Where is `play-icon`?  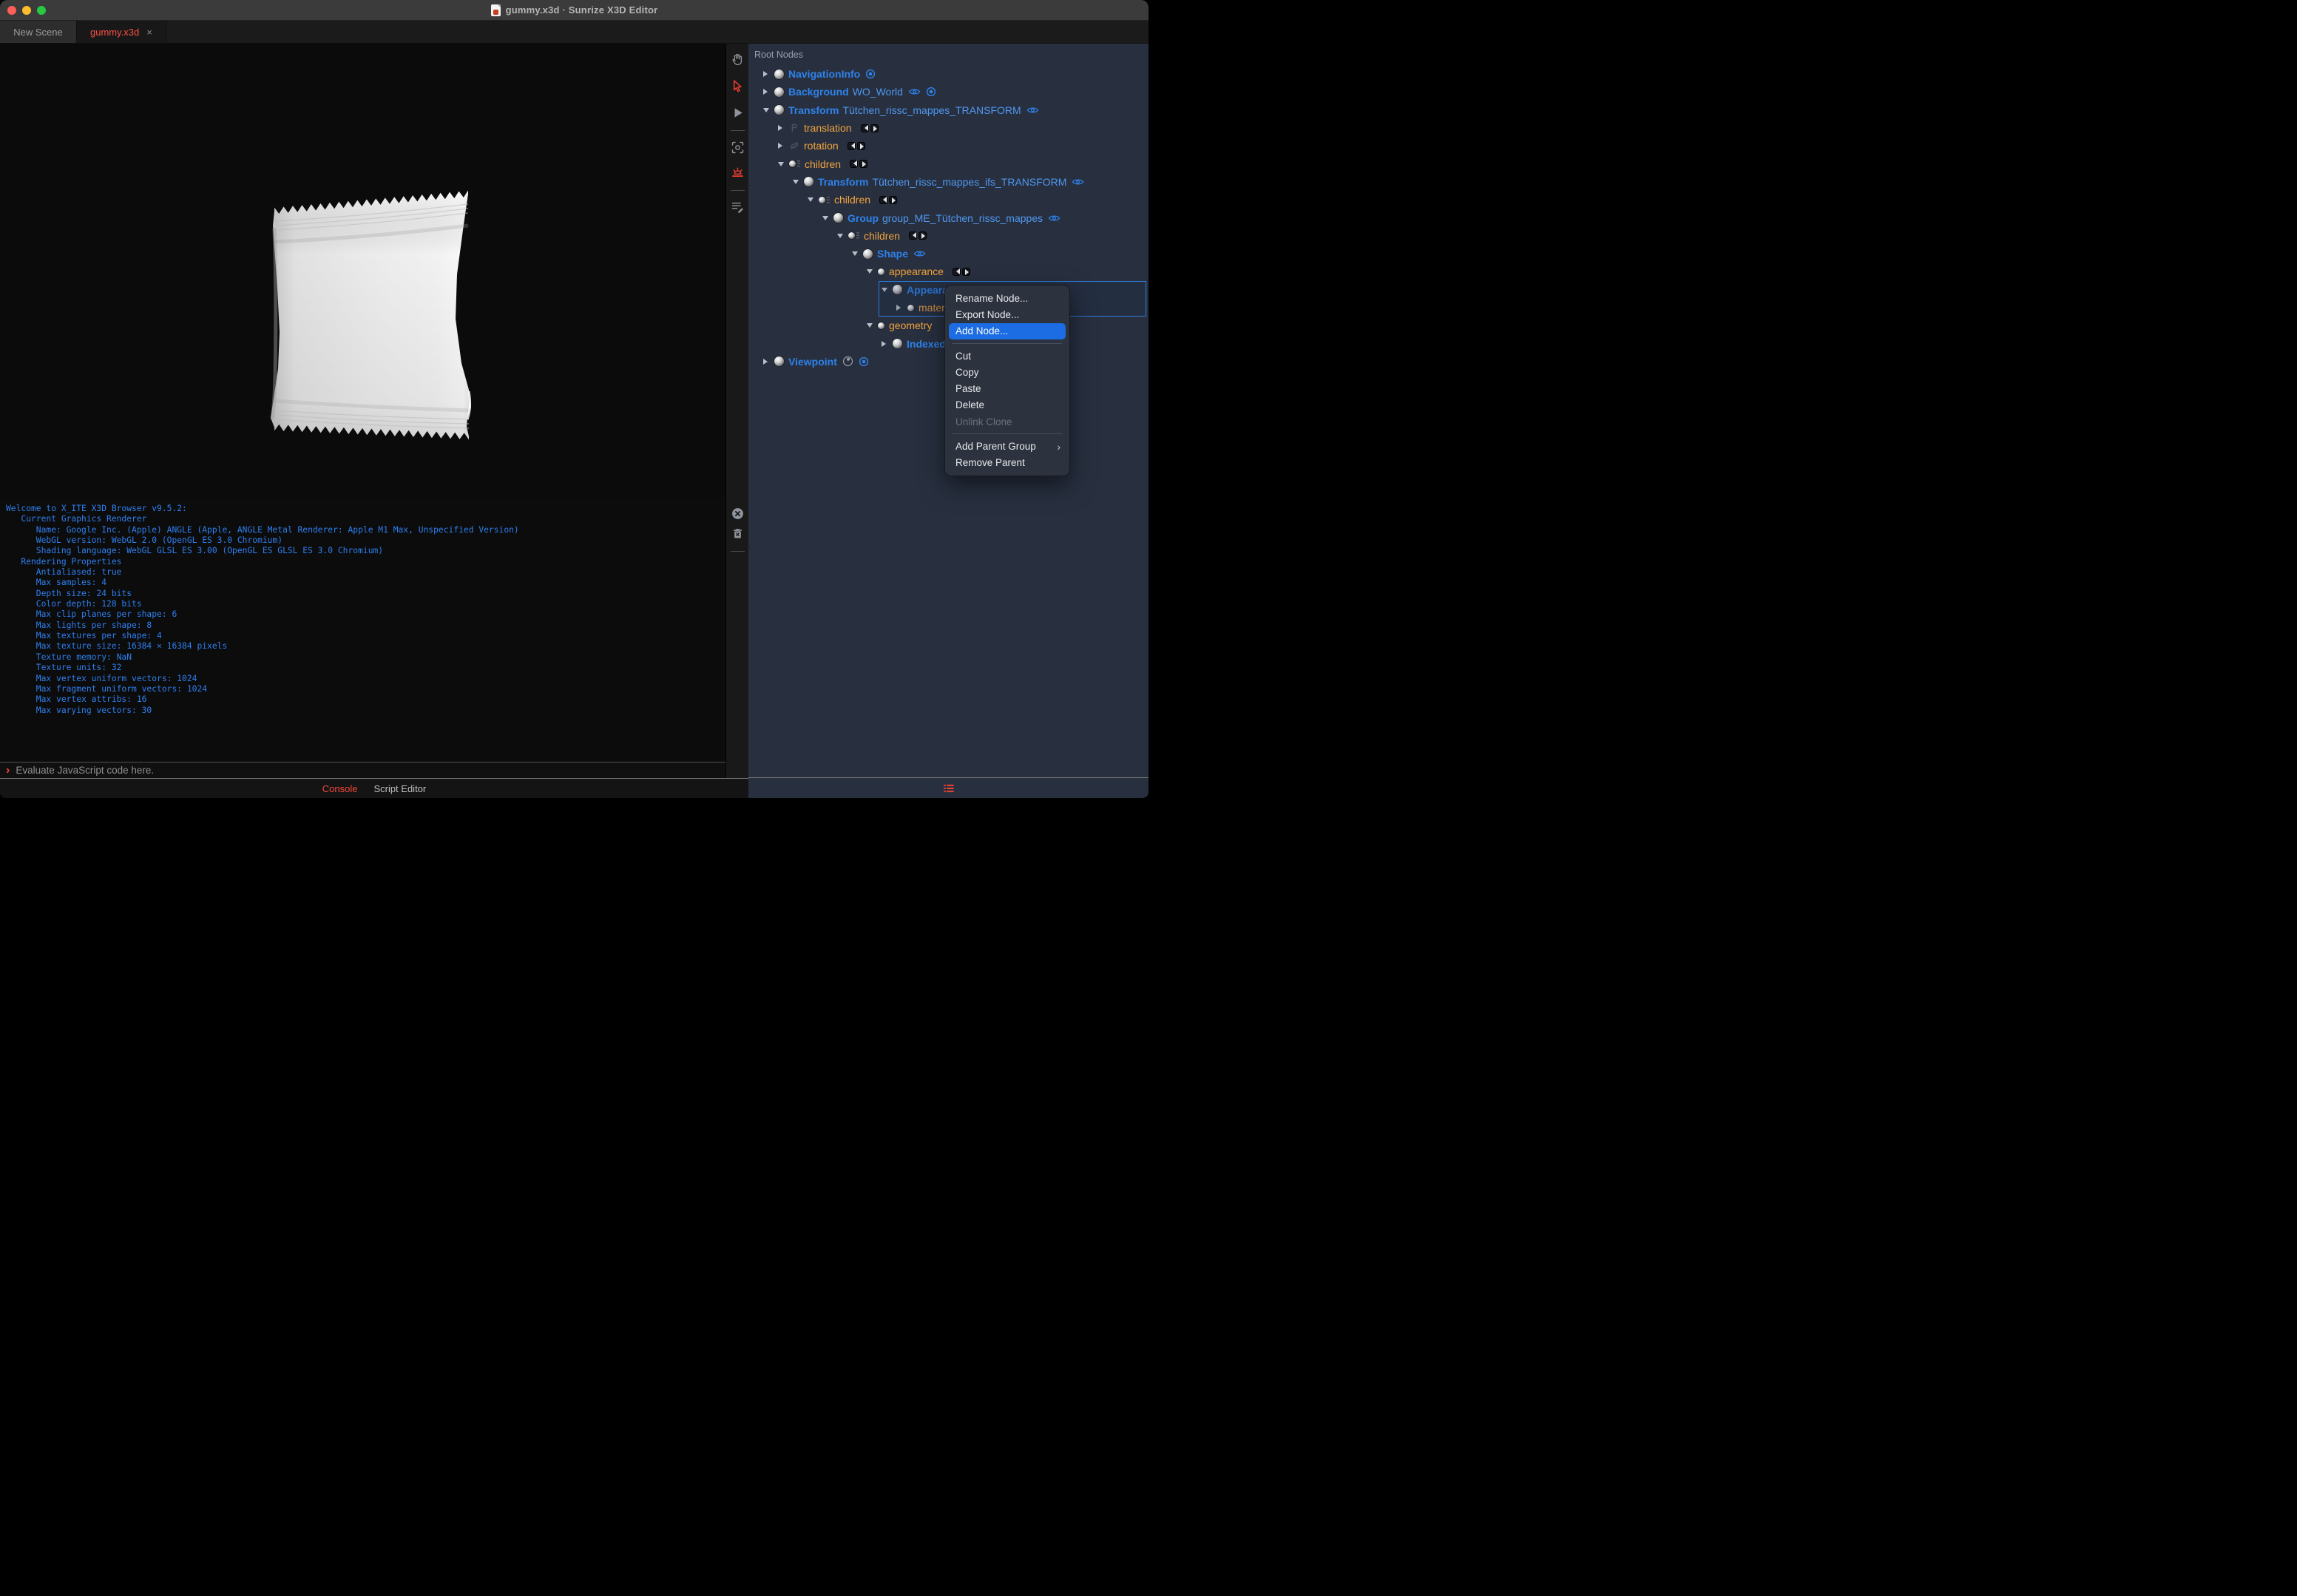 play-icon is located at coordinates (737, 112).